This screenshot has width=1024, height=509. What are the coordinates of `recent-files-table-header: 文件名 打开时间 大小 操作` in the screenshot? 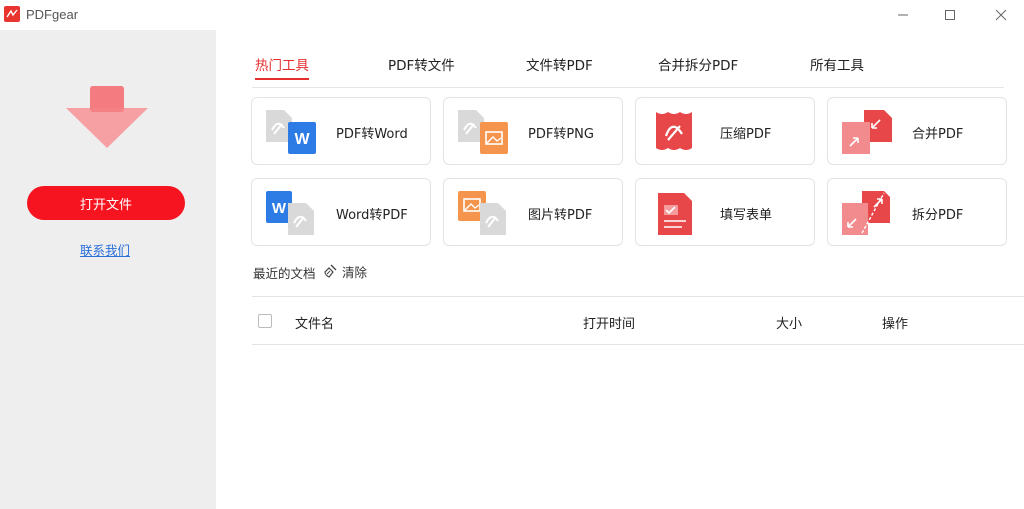 It's located at (638, 320).